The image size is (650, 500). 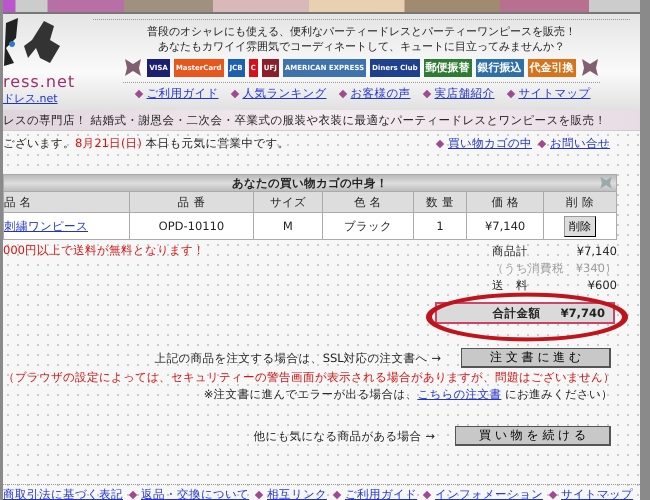 What do you see at coordinates (580, 226) in the screenshot?
I see `delete-button: 削除` at bounding box center [580, 226].